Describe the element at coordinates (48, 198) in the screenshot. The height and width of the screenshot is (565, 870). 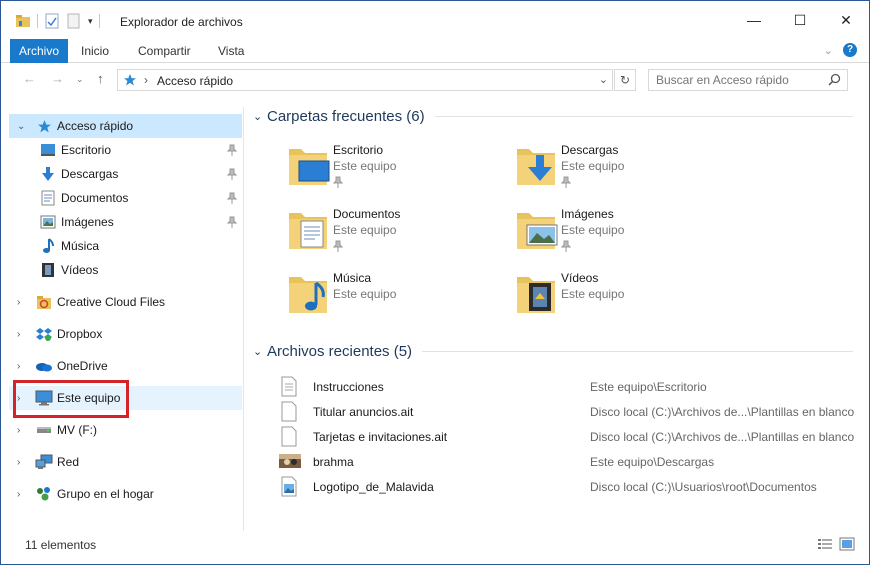
I see `document-icon` at that location.